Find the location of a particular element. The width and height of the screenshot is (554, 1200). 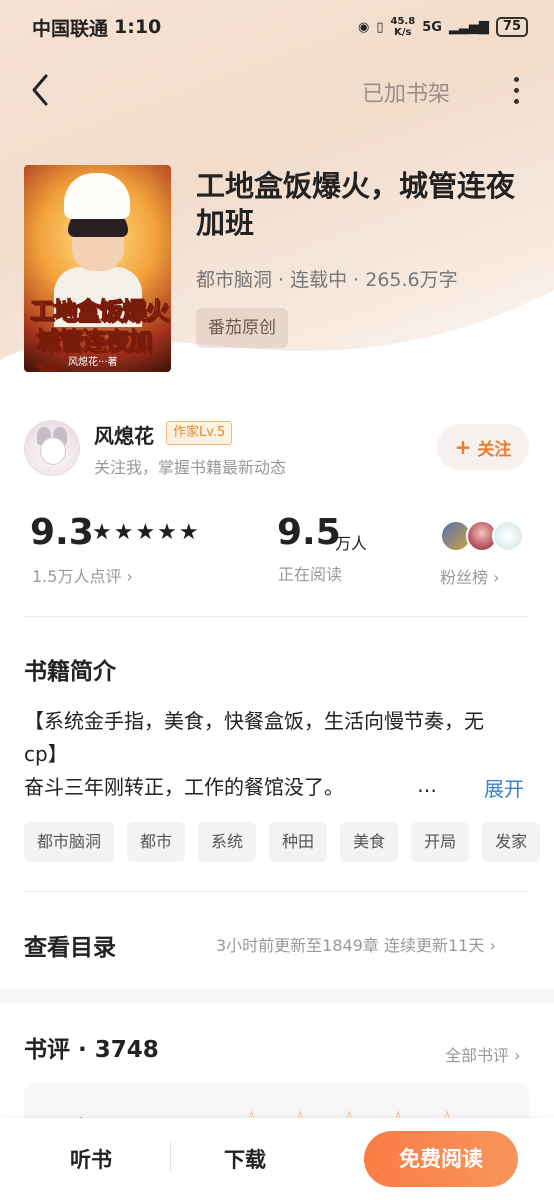

rating-stars: ★★★★★ is located at coordinates (146, 532).